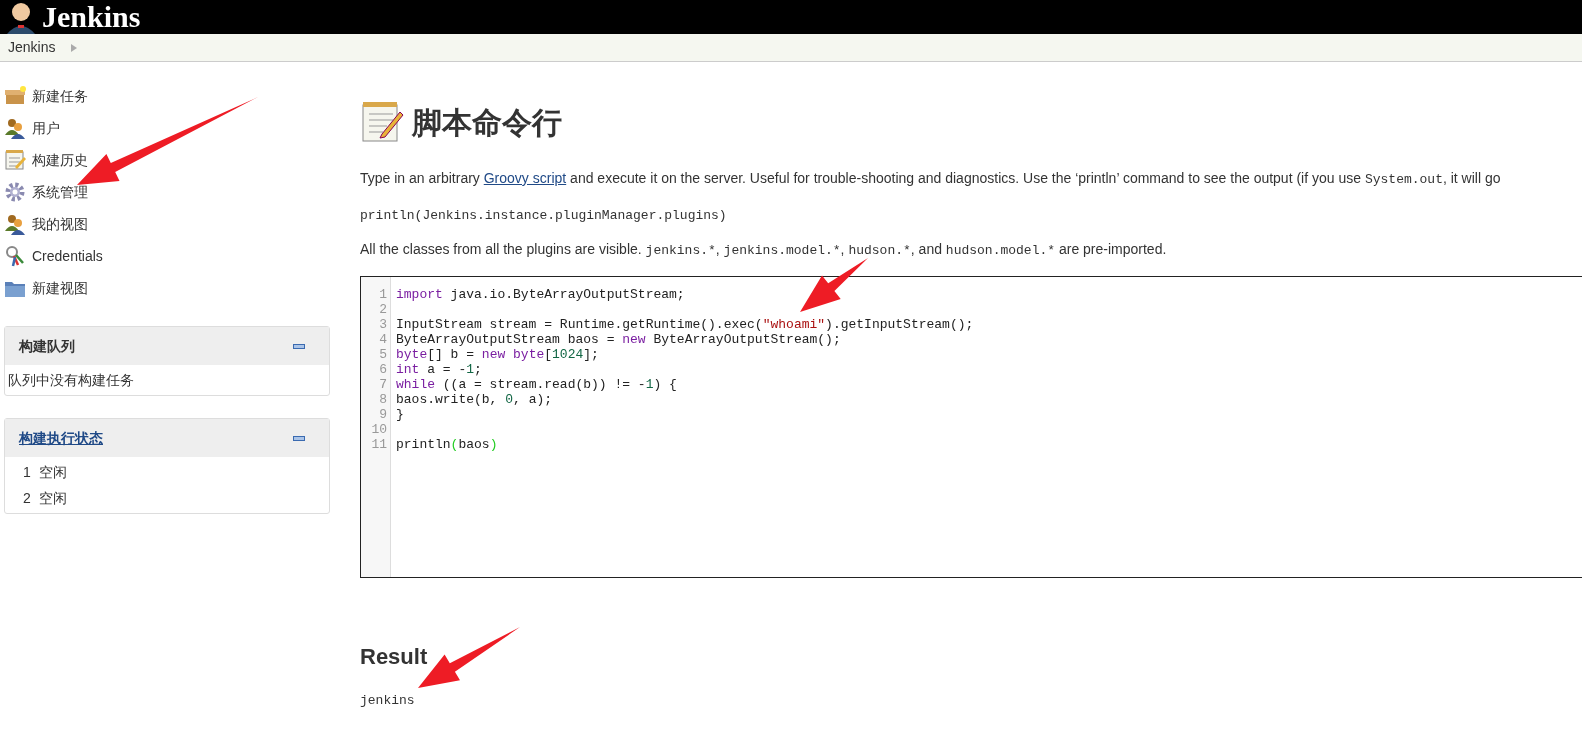  I want to click on breadcrumb-link: Jenkins, so click(32, 47).